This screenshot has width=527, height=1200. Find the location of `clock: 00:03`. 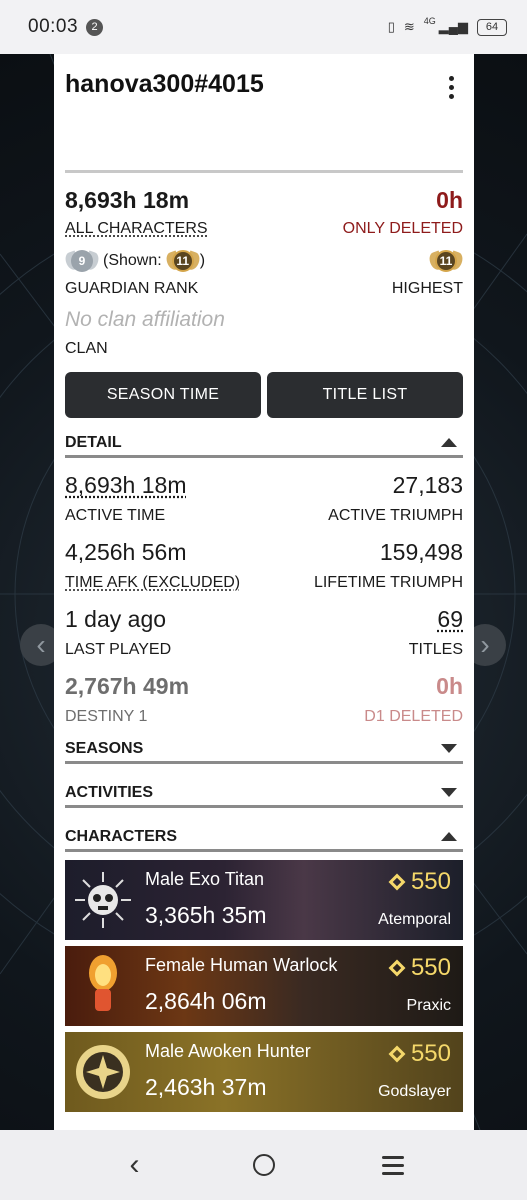

clock: 00:03 is located at coordinates (53, 26).